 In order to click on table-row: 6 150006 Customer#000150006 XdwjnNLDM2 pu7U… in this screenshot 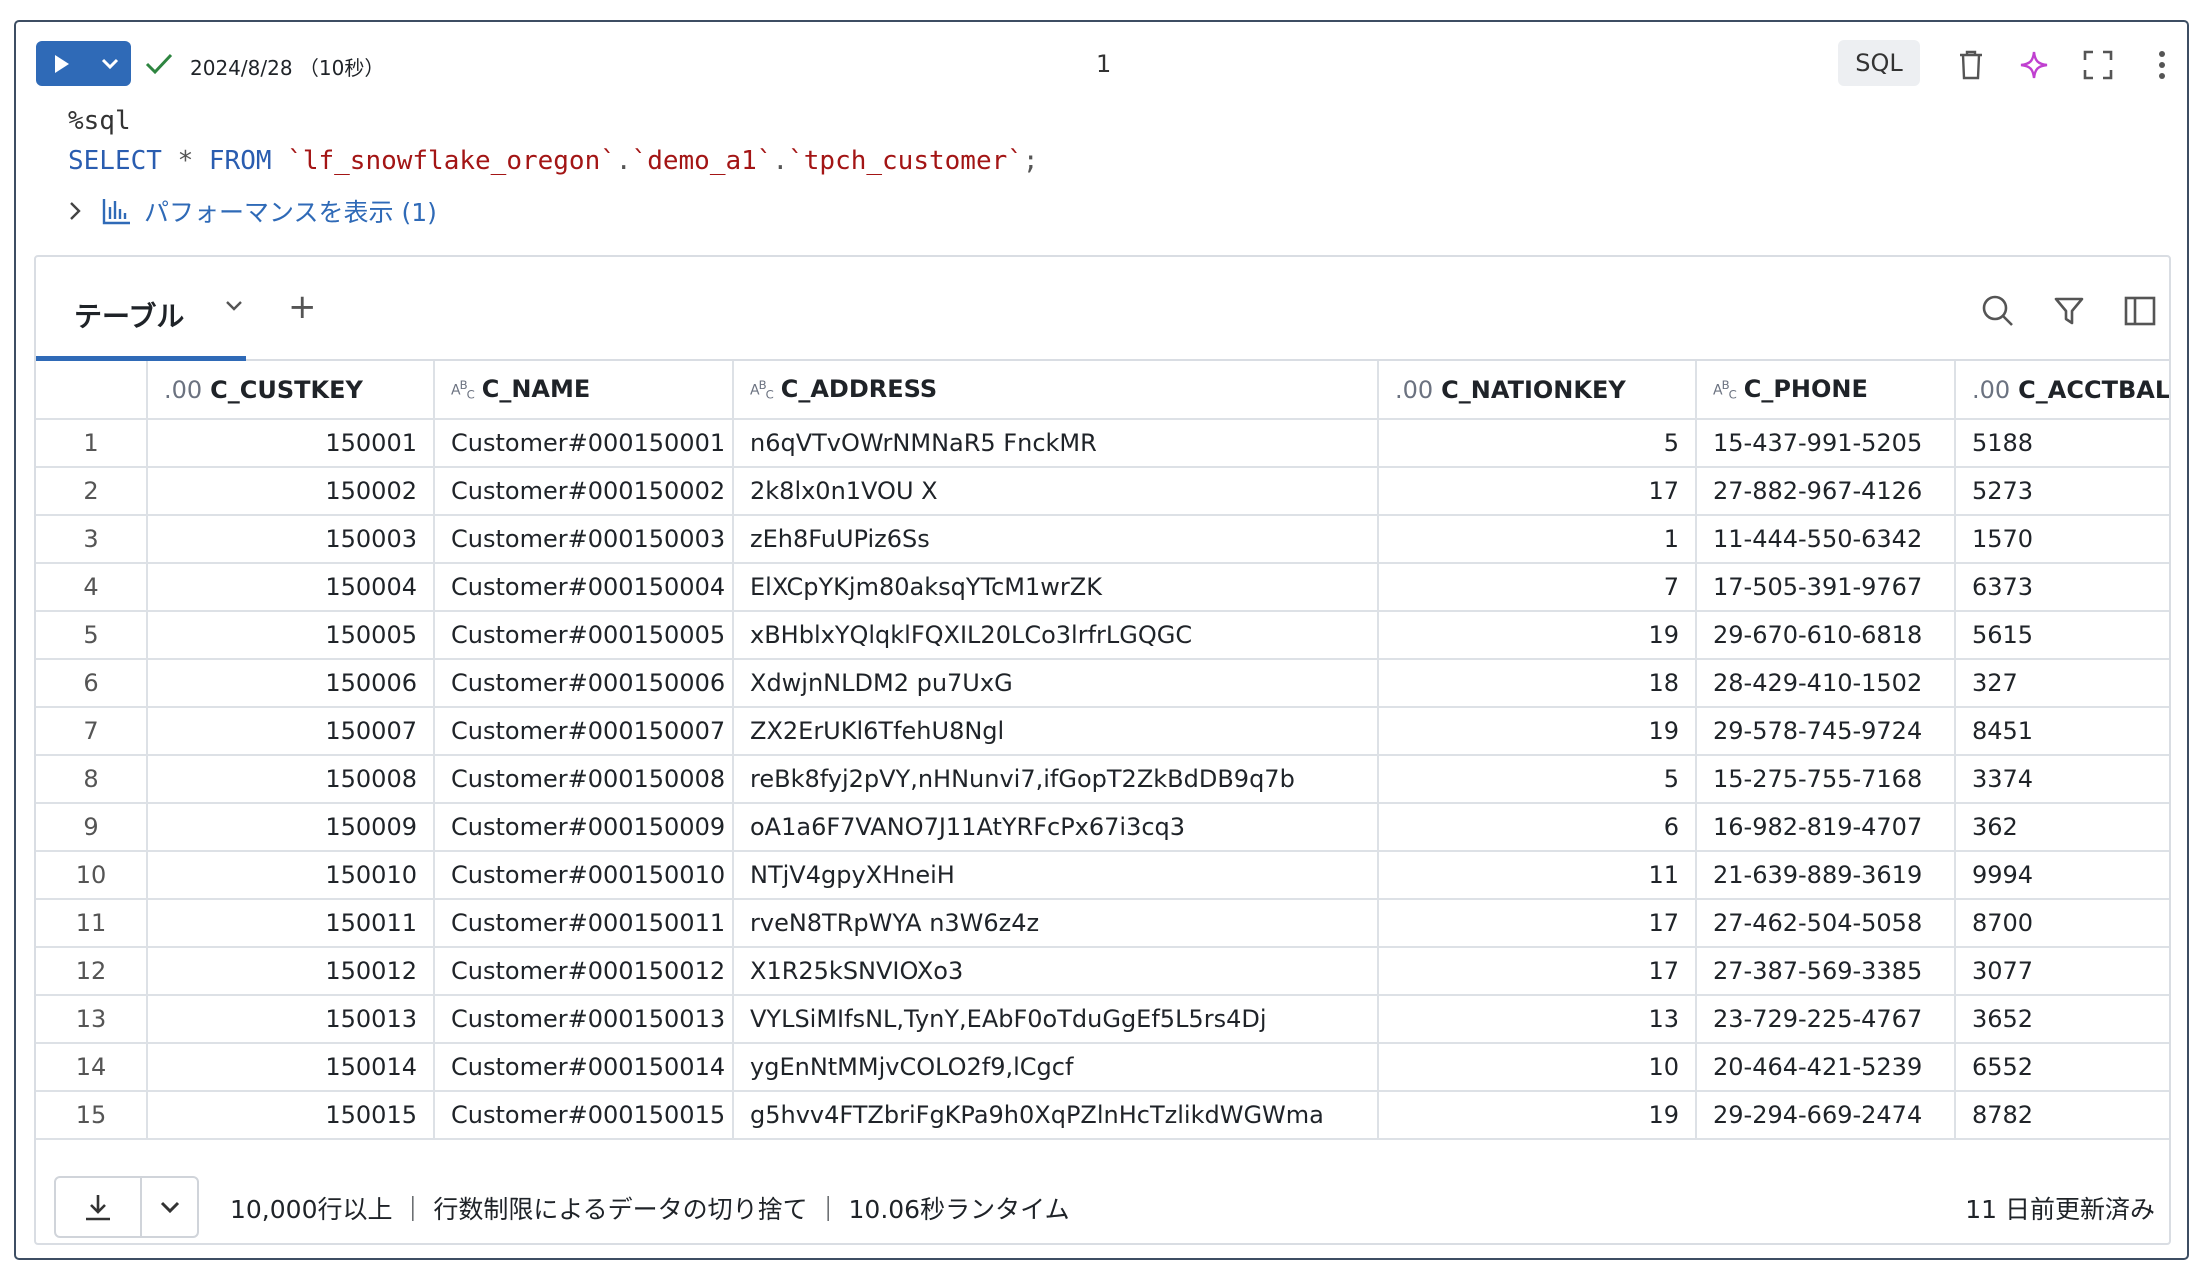, I will do `click(1102, 683)`.